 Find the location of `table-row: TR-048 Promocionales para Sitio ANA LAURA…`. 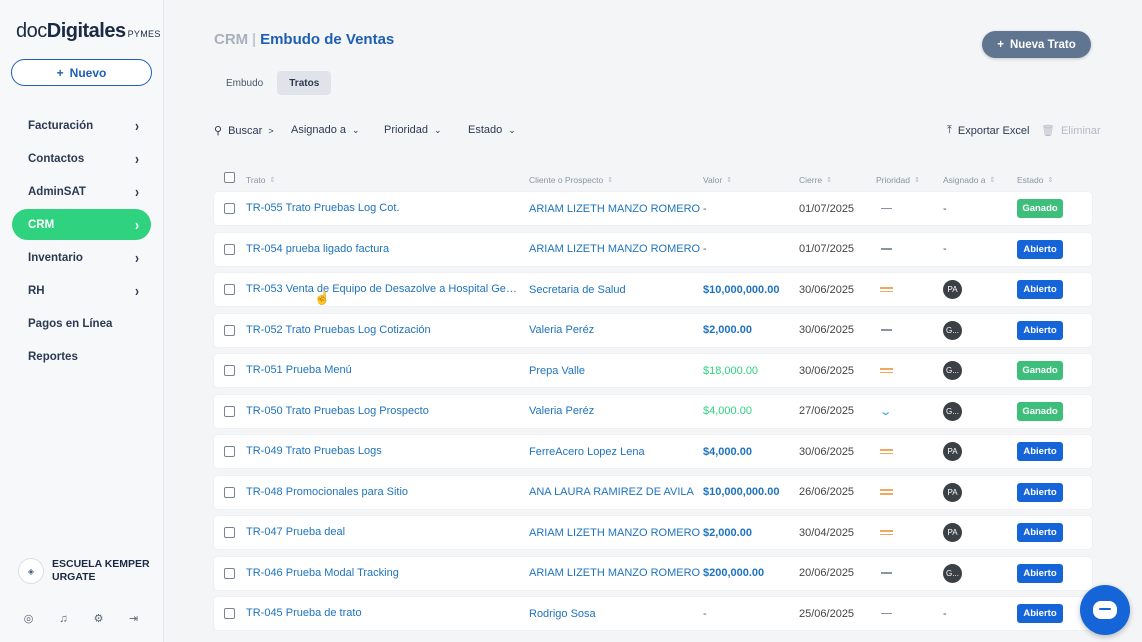

table-row: TR-048 Promocionales para Sitio ANA LAURA… is located at coordinates (653, 492).